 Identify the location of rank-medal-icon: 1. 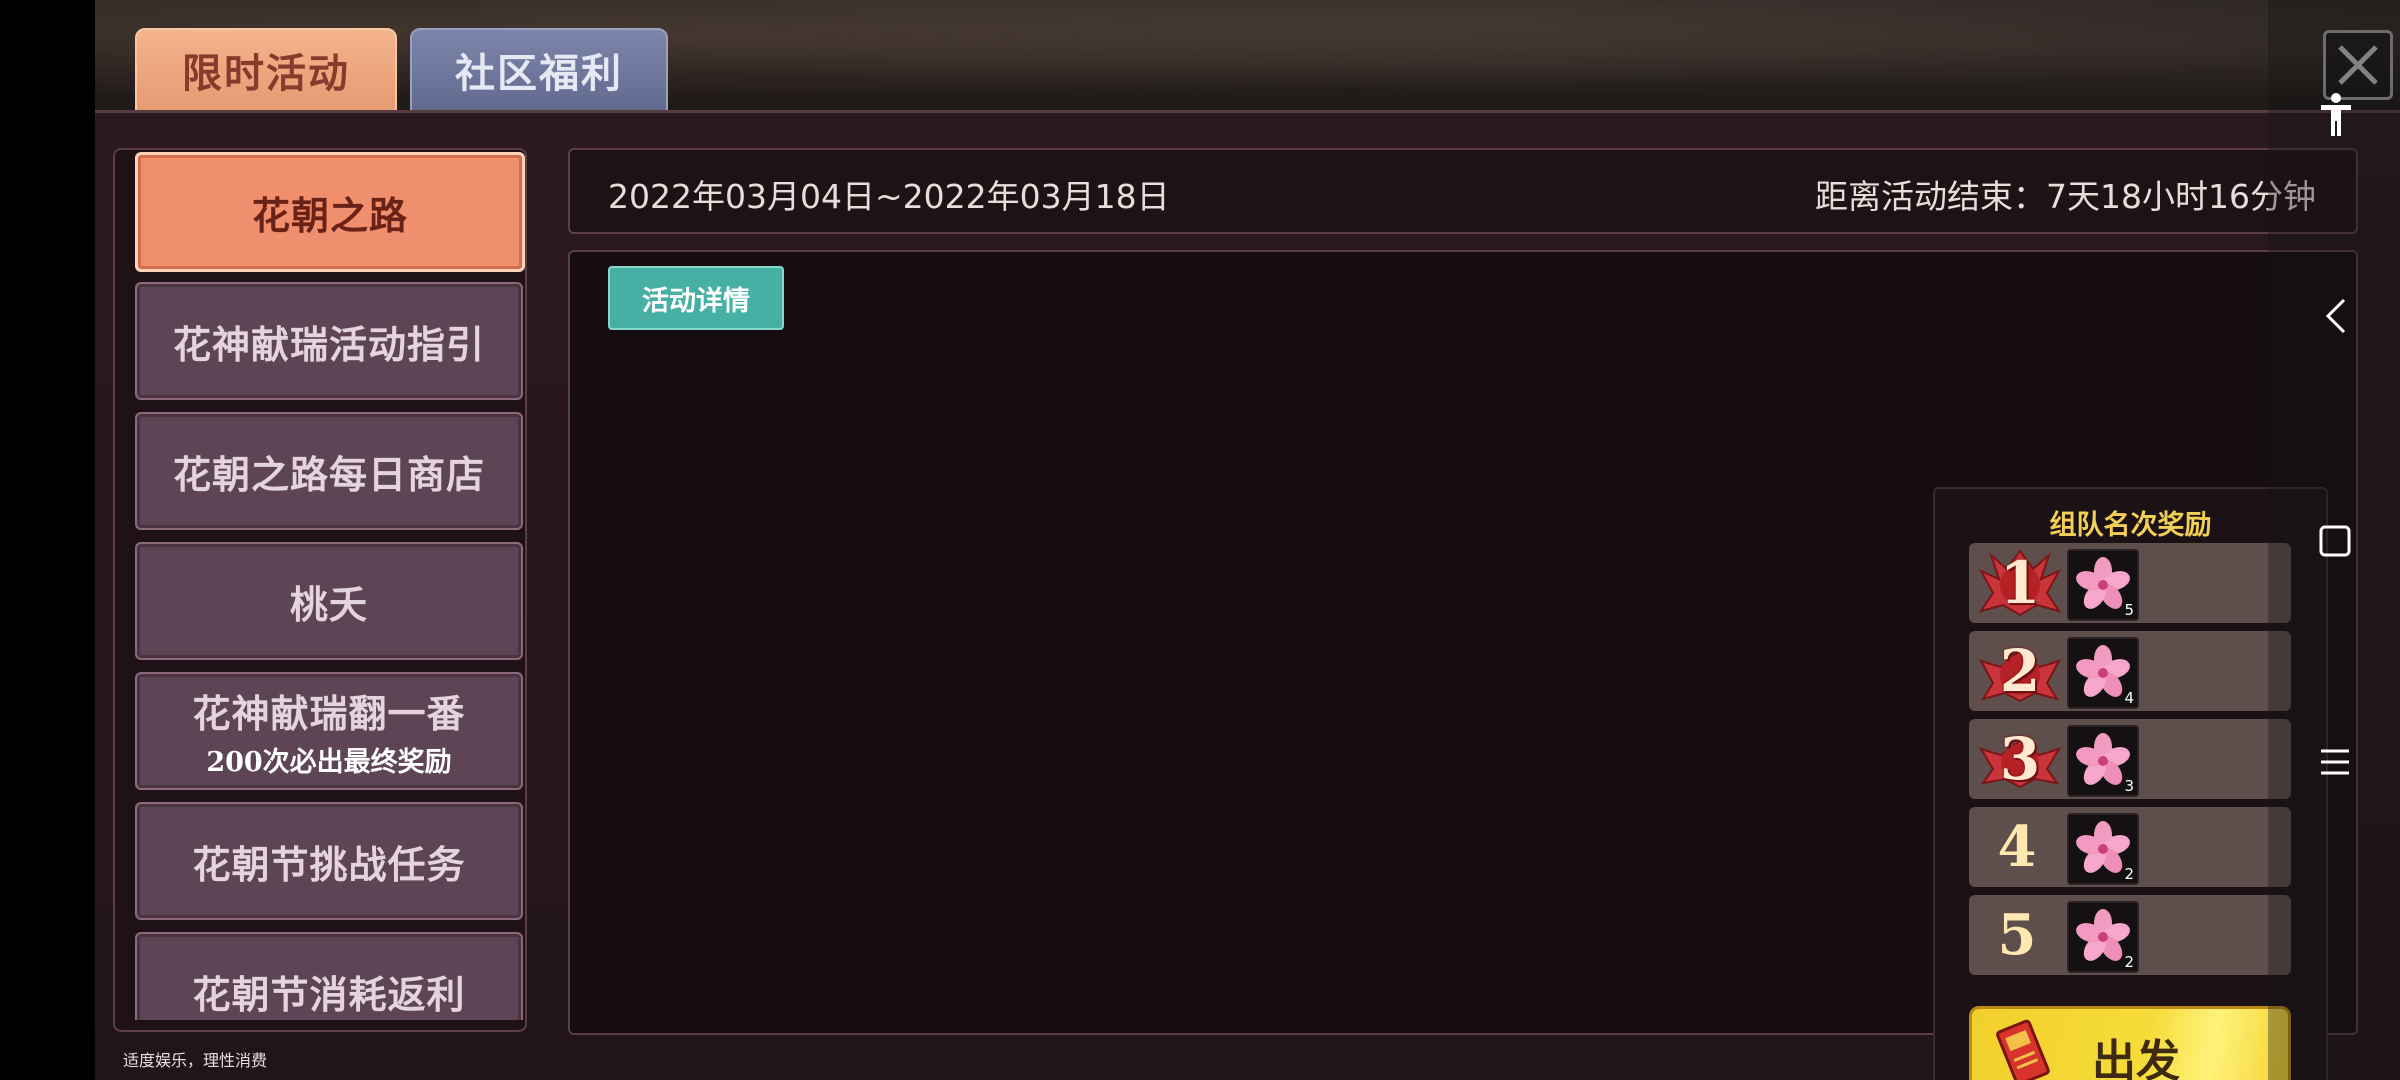
(2020, 583).